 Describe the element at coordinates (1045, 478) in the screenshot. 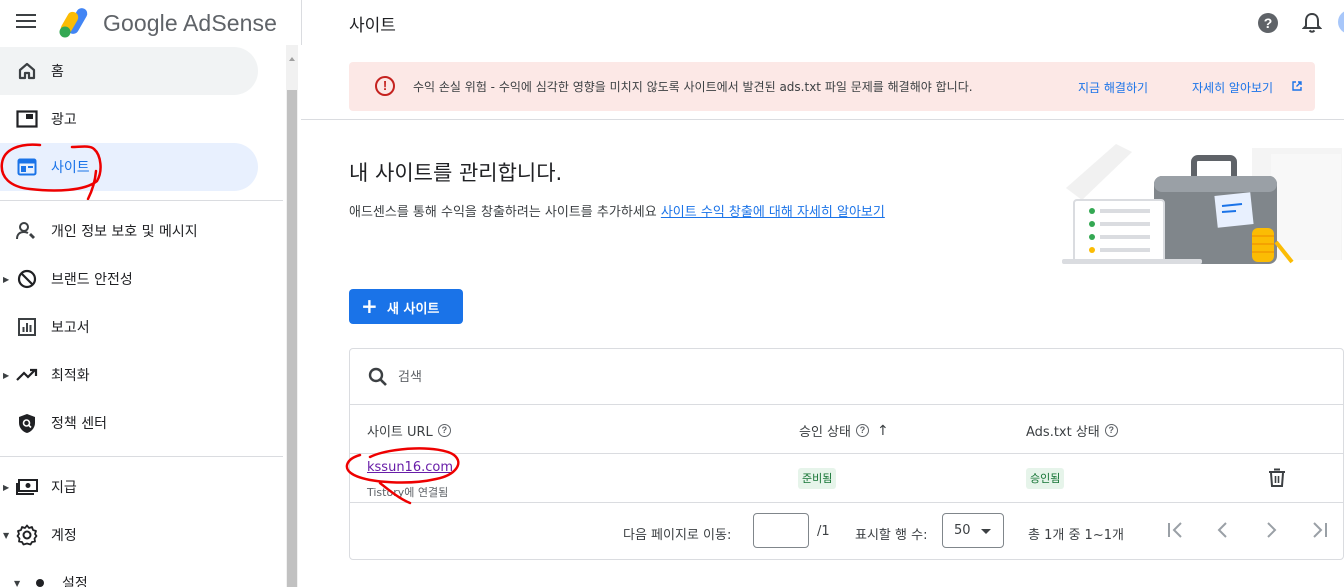

I see `ads-txt-status-badge: 승인됨` at that location.